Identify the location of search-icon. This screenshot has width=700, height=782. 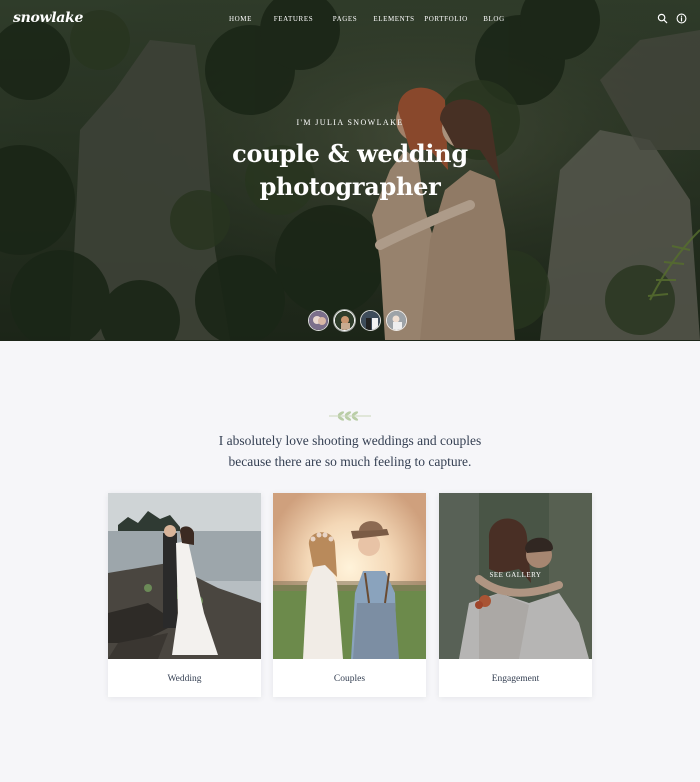
(662, 18).